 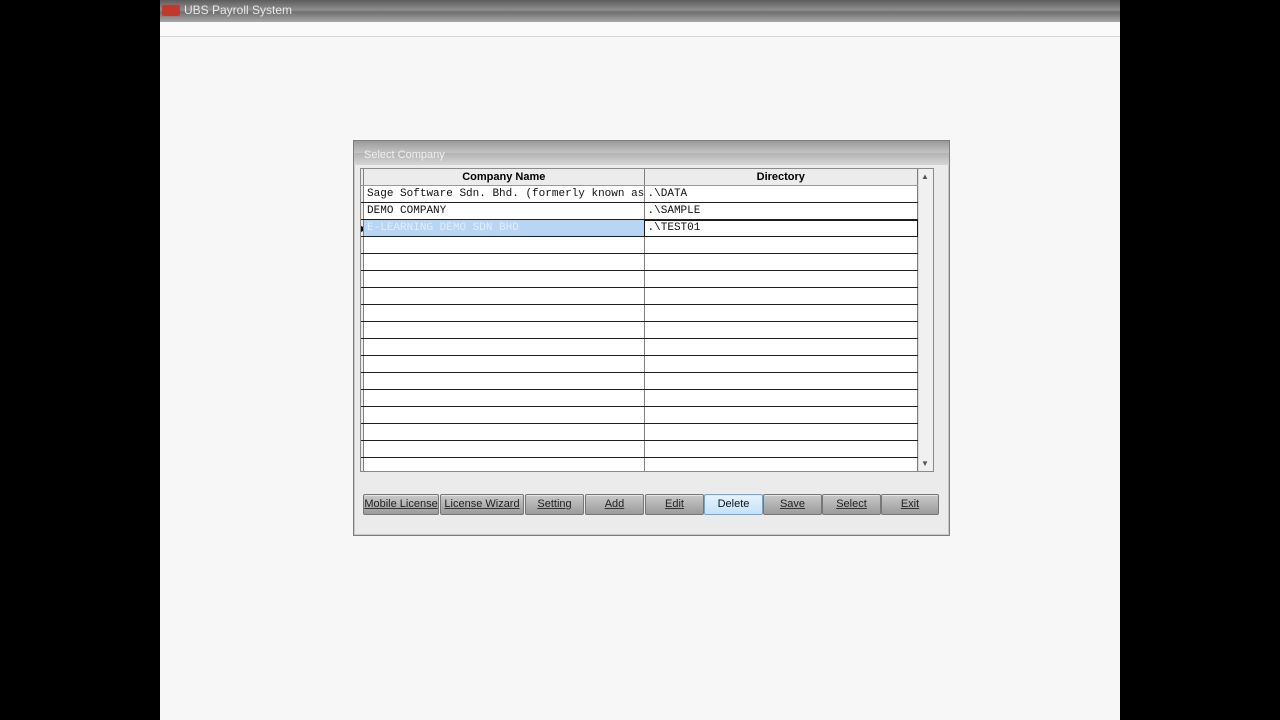 What do you see at coordinates (401, 504) in the screenshot?
I see `mobile-license-button: Mobile License` at bounding box center [401, 504].